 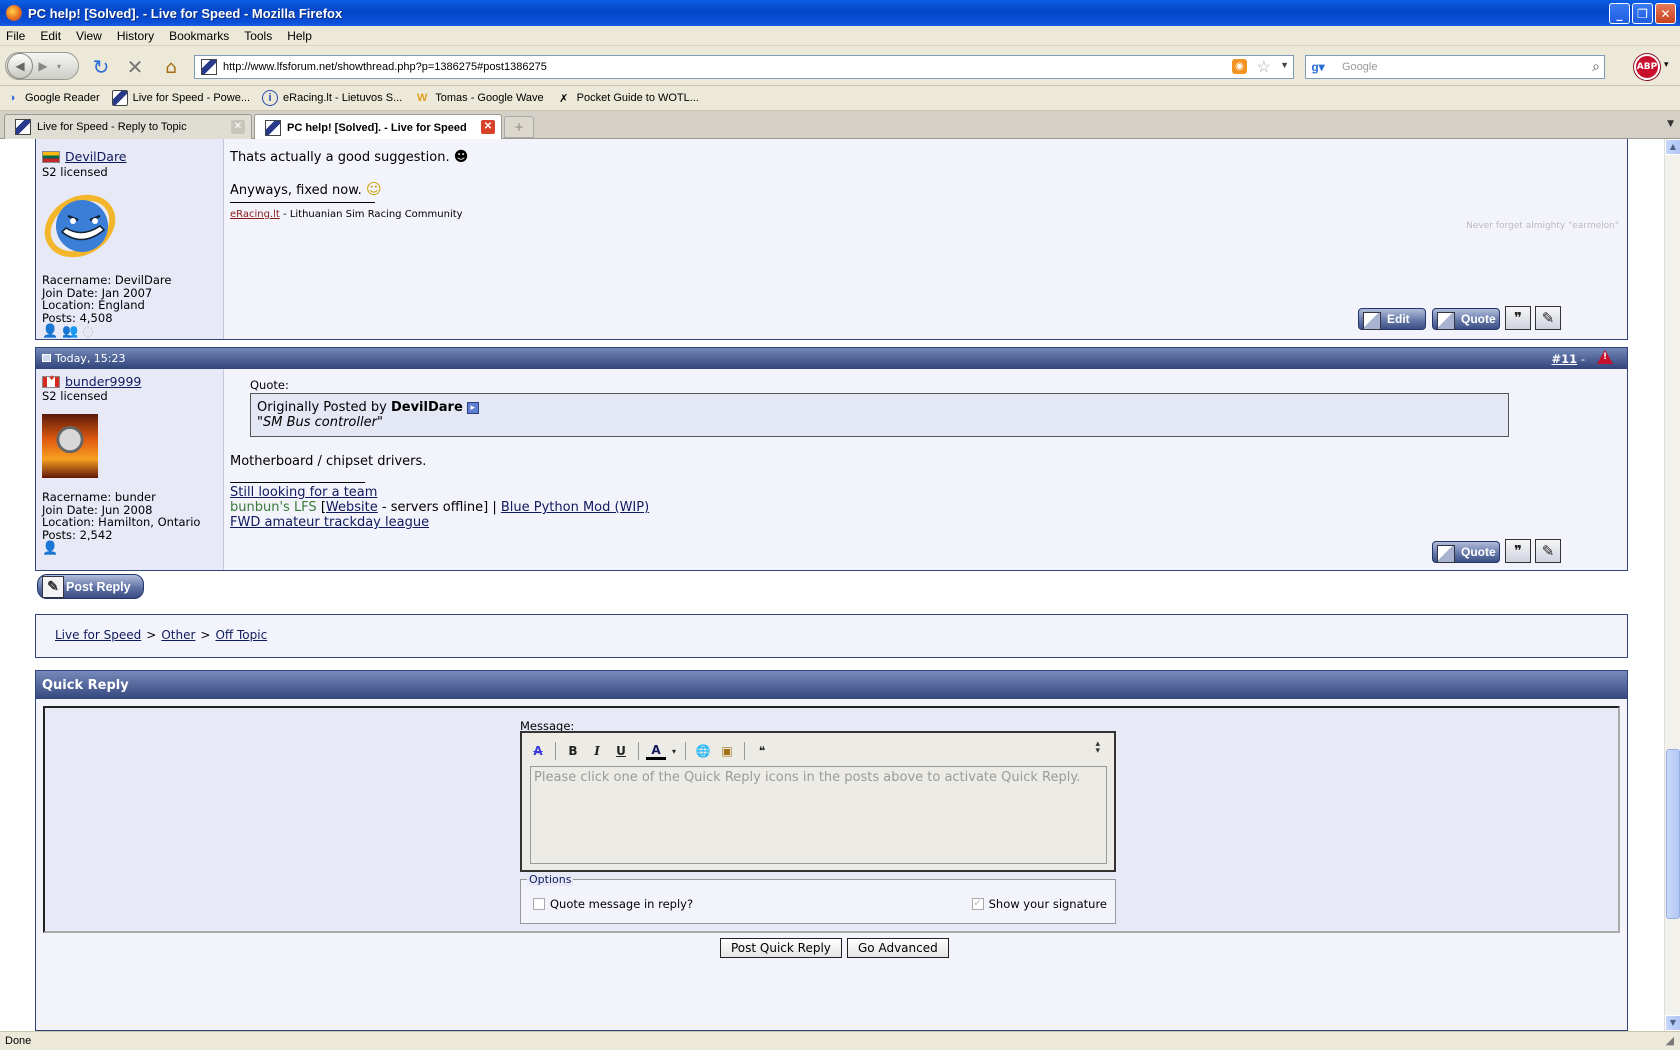 What do you see at coordinates (1647, 67) in the screenshot?
I see `adblock-plus-icon: ABP` at bounding box center [1647, 67].